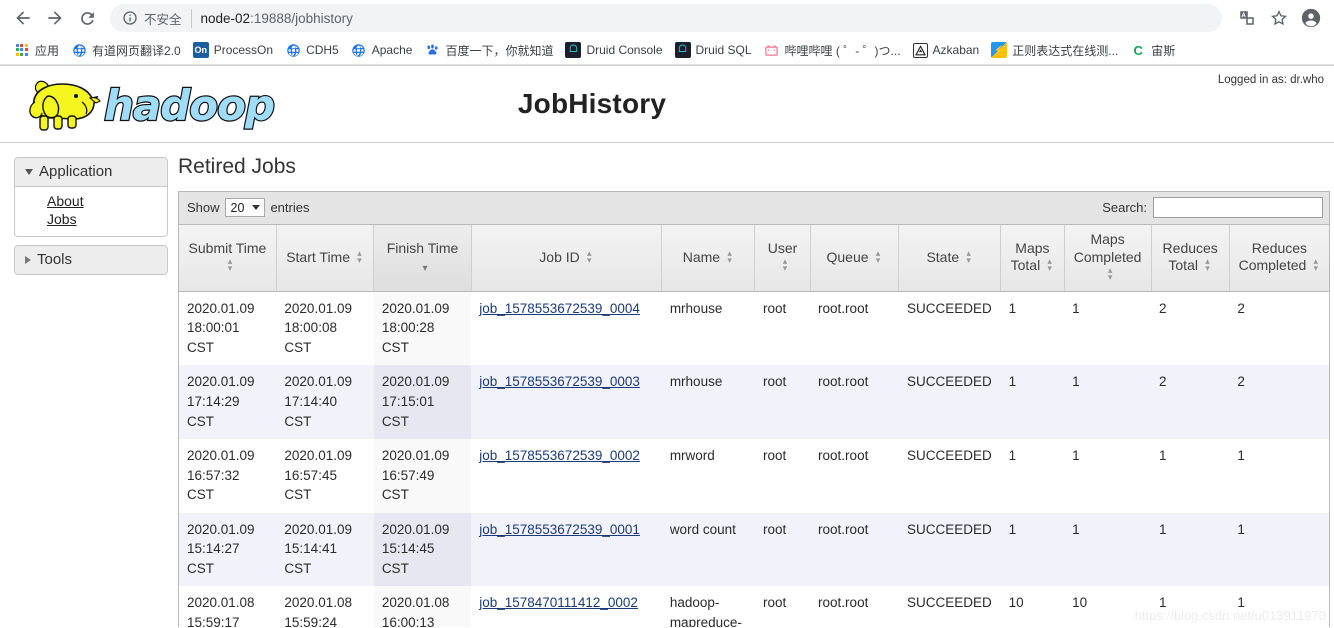 The image size is (1334, 628). I want to click on cell-job-id: job_1578553672539_0001, so click(566, 549).